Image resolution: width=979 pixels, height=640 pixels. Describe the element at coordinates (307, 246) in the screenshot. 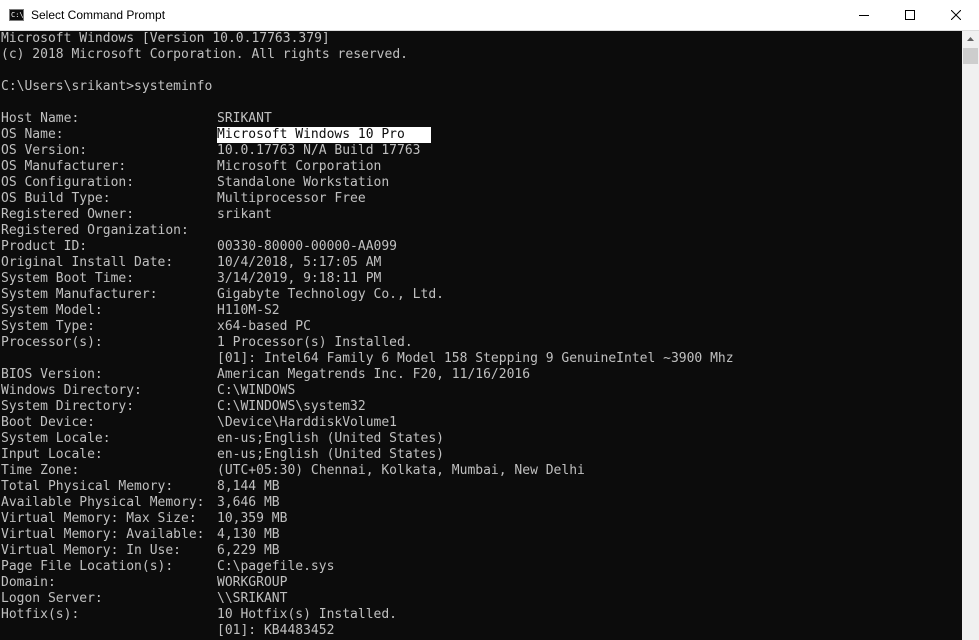

I see `systeminfo-value: 00330-80000-00000-AA099` at that location.